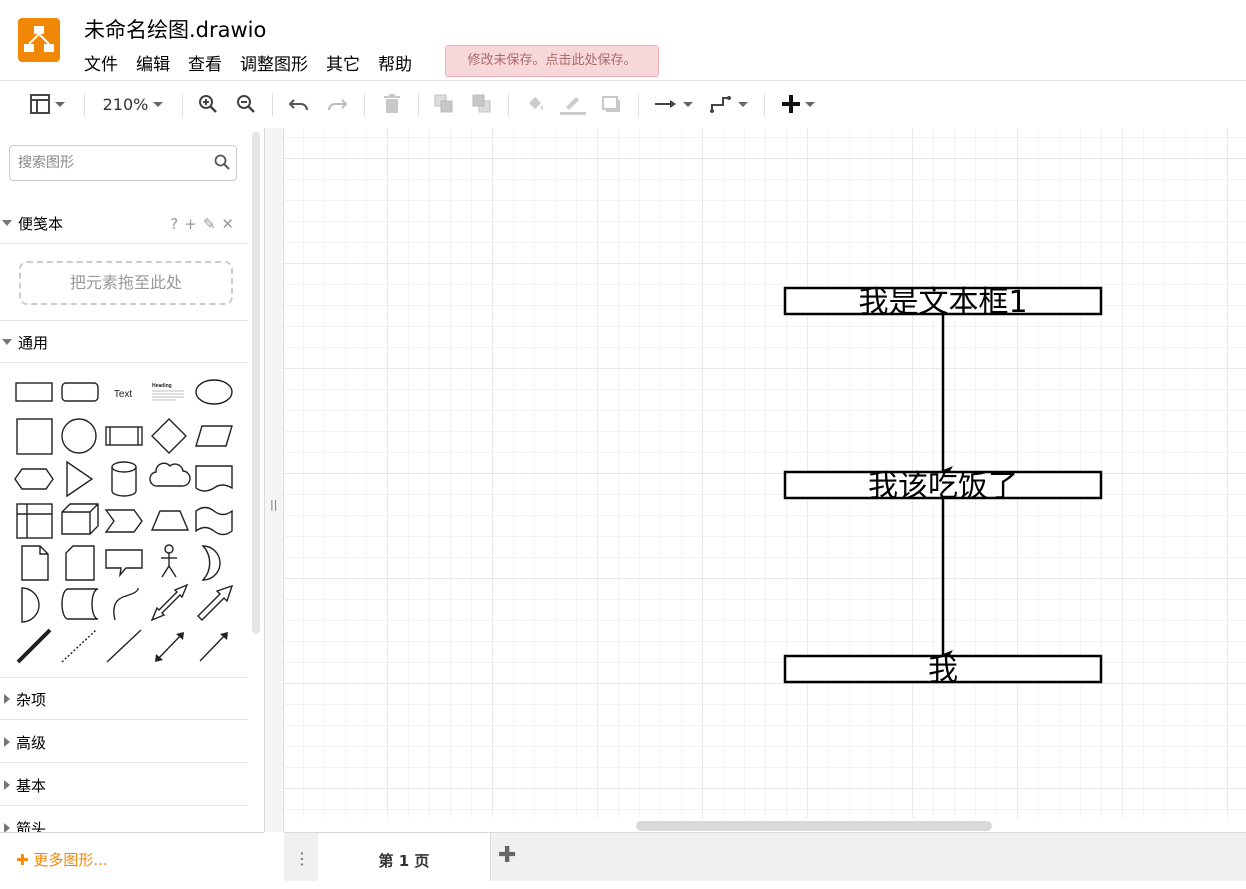 Image resolution: width=1246 pixels, height=889 pixels. Describe the element at coordinates (274, 62) in the screenshot. I see `menu-arrange: 调整图形` at that location.